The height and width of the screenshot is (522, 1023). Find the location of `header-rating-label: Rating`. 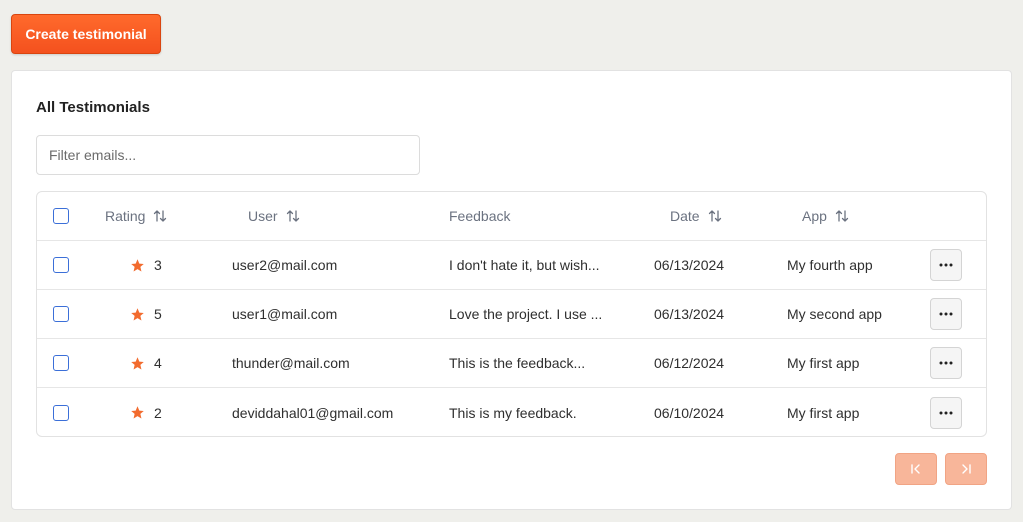

header-rating-label: Rating is located at coordinates (125, 216).